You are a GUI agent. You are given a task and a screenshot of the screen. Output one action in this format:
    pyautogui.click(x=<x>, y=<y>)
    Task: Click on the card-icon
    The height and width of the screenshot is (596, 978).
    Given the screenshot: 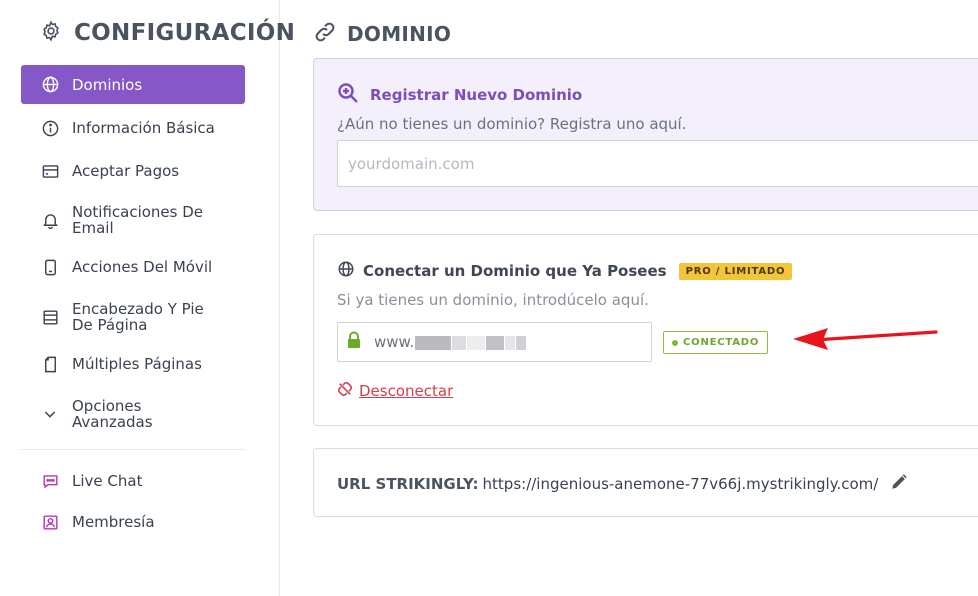 What is the action you would take?
    pyautogui.click(x=50, y=171)
    